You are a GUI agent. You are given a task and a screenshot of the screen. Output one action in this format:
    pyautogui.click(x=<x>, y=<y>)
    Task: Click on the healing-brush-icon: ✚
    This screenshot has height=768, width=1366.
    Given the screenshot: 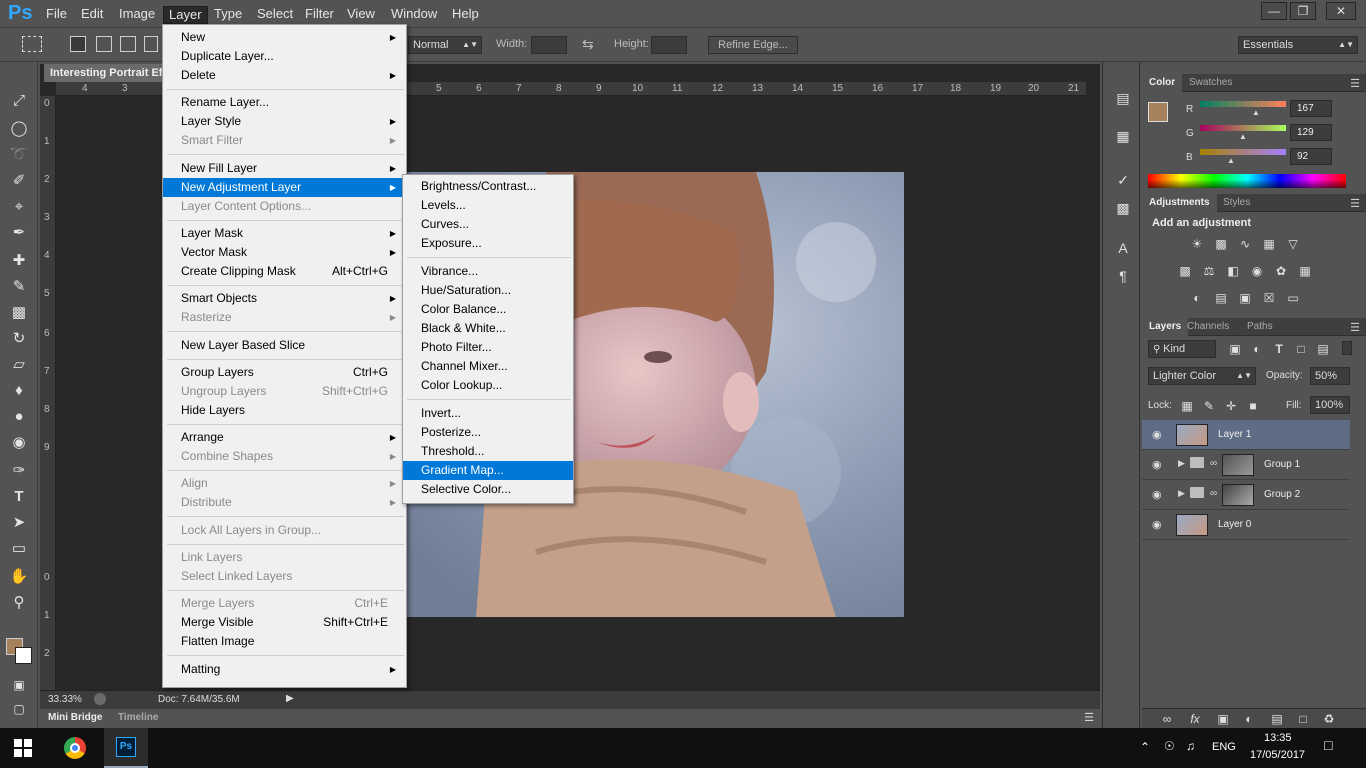 What is the action you would take?
    pyautogui.click(x=19, y=261)
    